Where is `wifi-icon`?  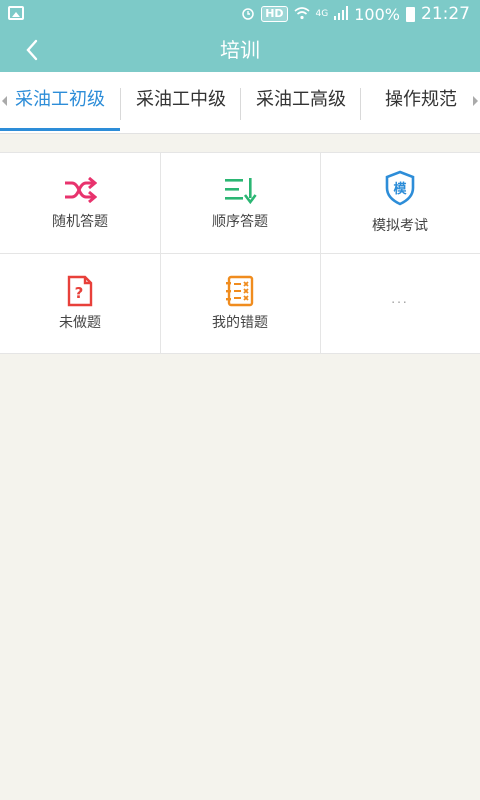
wifi-icon is located at coordinates (302, 14).